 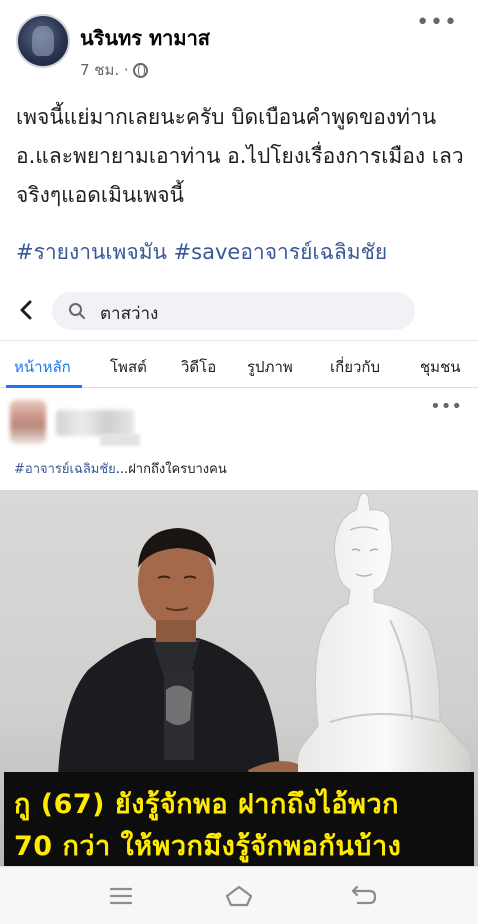 What do you see at coordinates (270, 367) in the screenshot?
I see `tab-photos: รูปภาพ` at bounding box center [270, 367].